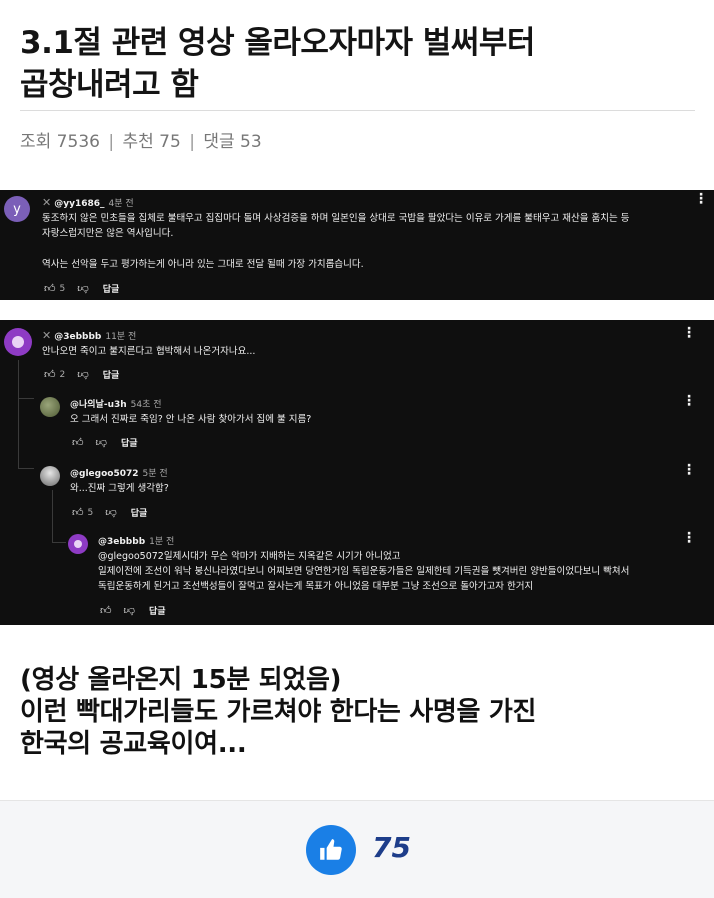 The image size is (714, 898). I want to click on post-title-line-1: 3.1절 관련 영상 올라오자마자 벌써부터, so click(277, 43).